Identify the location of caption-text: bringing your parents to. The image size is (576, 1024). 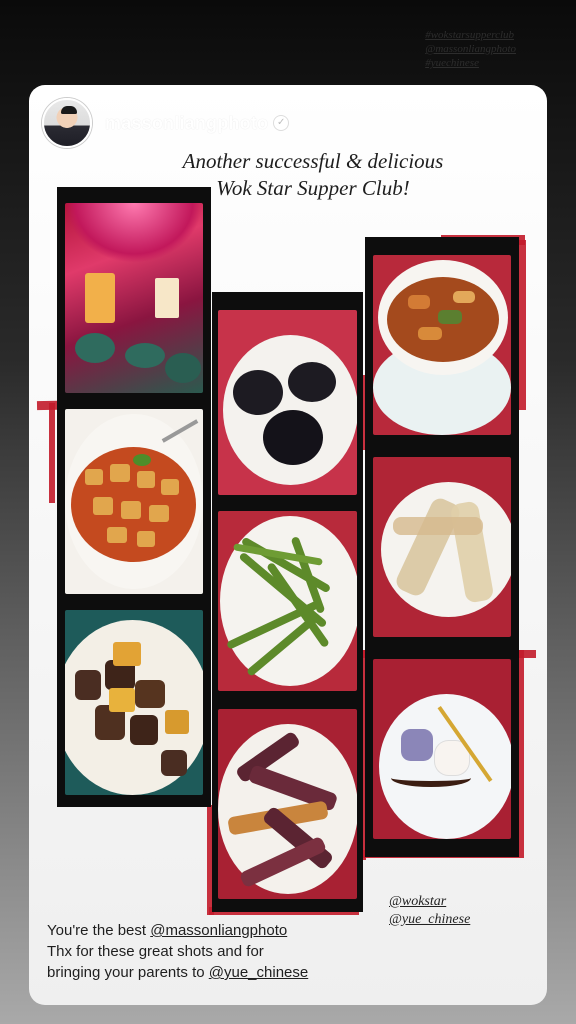
(128, 972).